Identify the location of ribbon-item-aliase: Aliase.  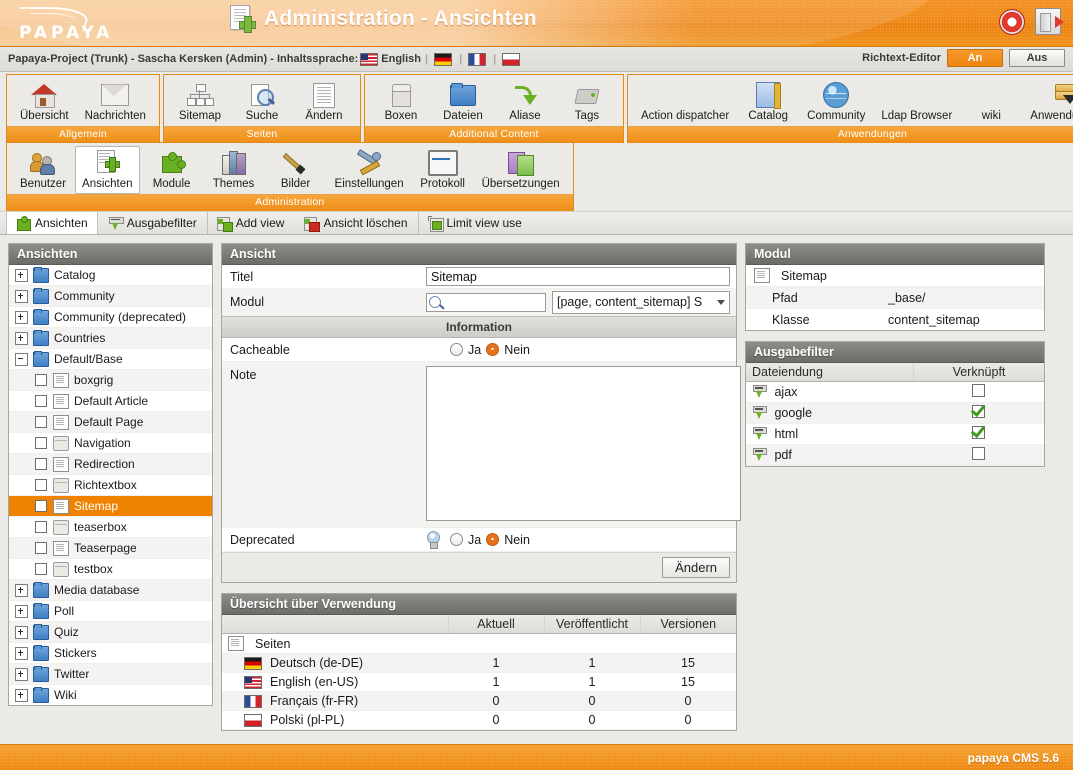
(525, 102).